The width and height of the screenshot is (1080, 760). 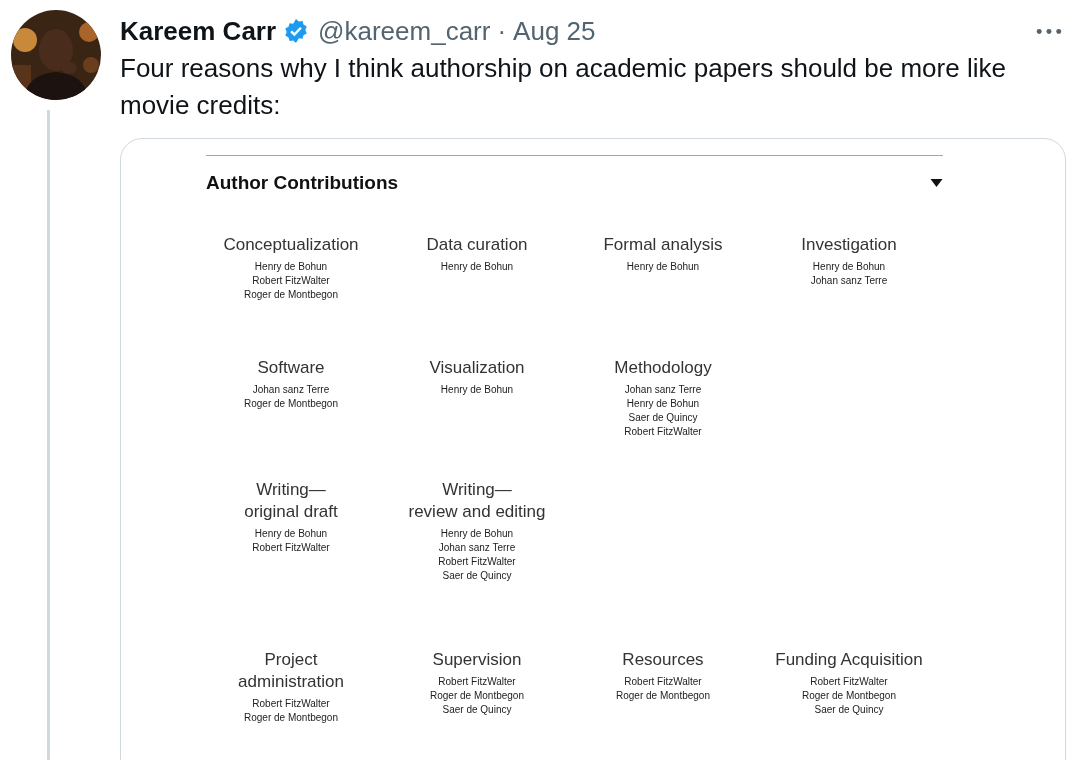 I want to click on contribution-role: Visualization, so click(x=477, y=368).